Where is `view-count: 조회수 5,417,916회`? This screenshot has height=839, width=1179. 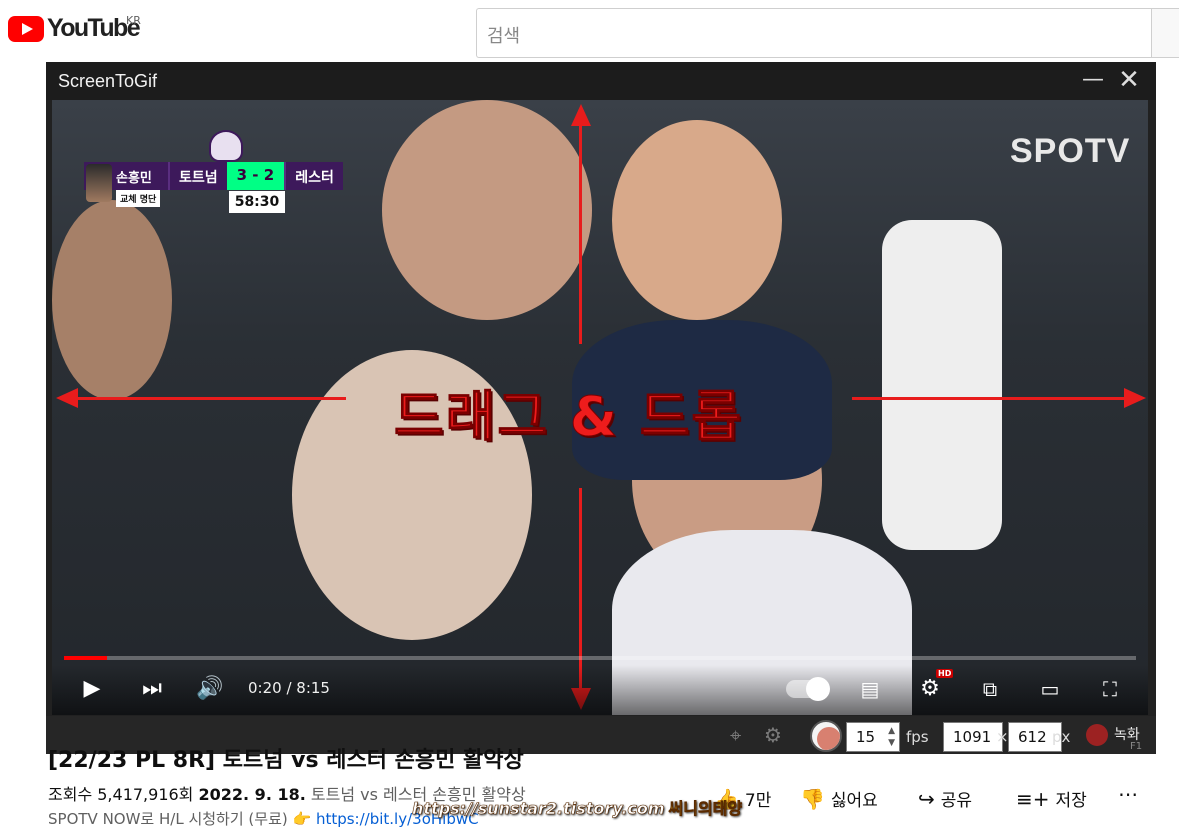 view-count: 조회수 5,417,916회 is located at coordinates (121, 794).